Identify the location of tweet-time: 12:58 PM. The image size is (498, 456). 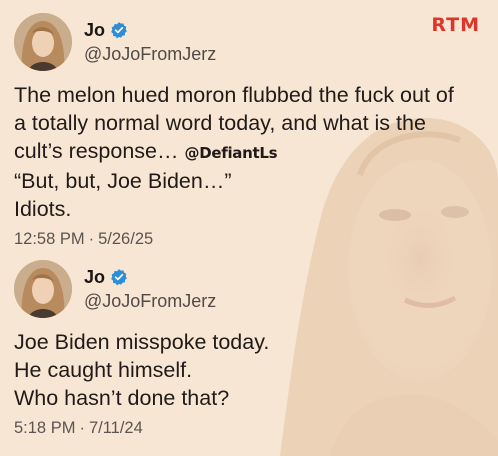
(49, 239).